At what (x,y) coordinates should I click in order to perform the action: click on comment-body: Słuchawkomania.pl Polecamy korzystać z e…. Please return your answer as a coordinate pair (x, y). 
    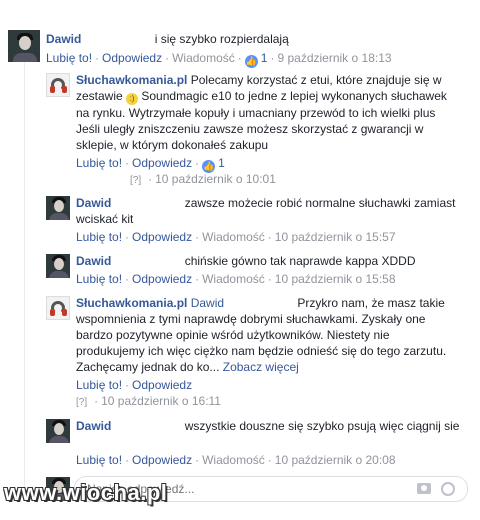
    Looking at the image, I should click on (268, 112).